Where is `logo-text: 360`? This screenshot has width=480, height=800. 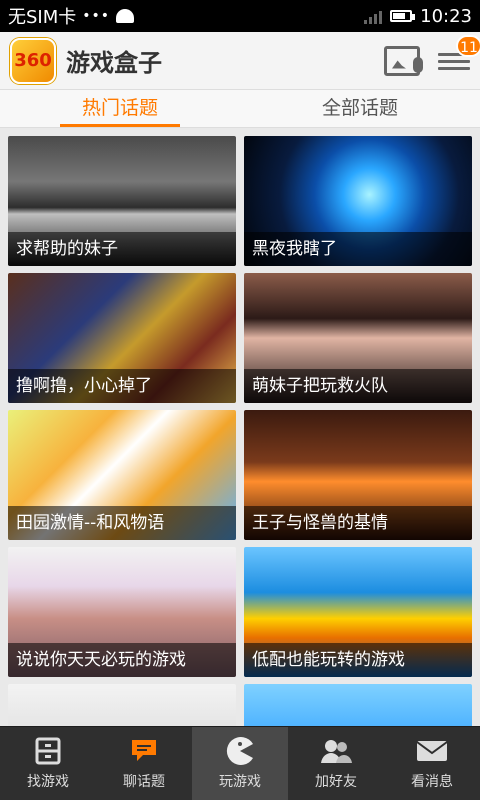 logo-text: 360 is located at coordinates (33, 60).